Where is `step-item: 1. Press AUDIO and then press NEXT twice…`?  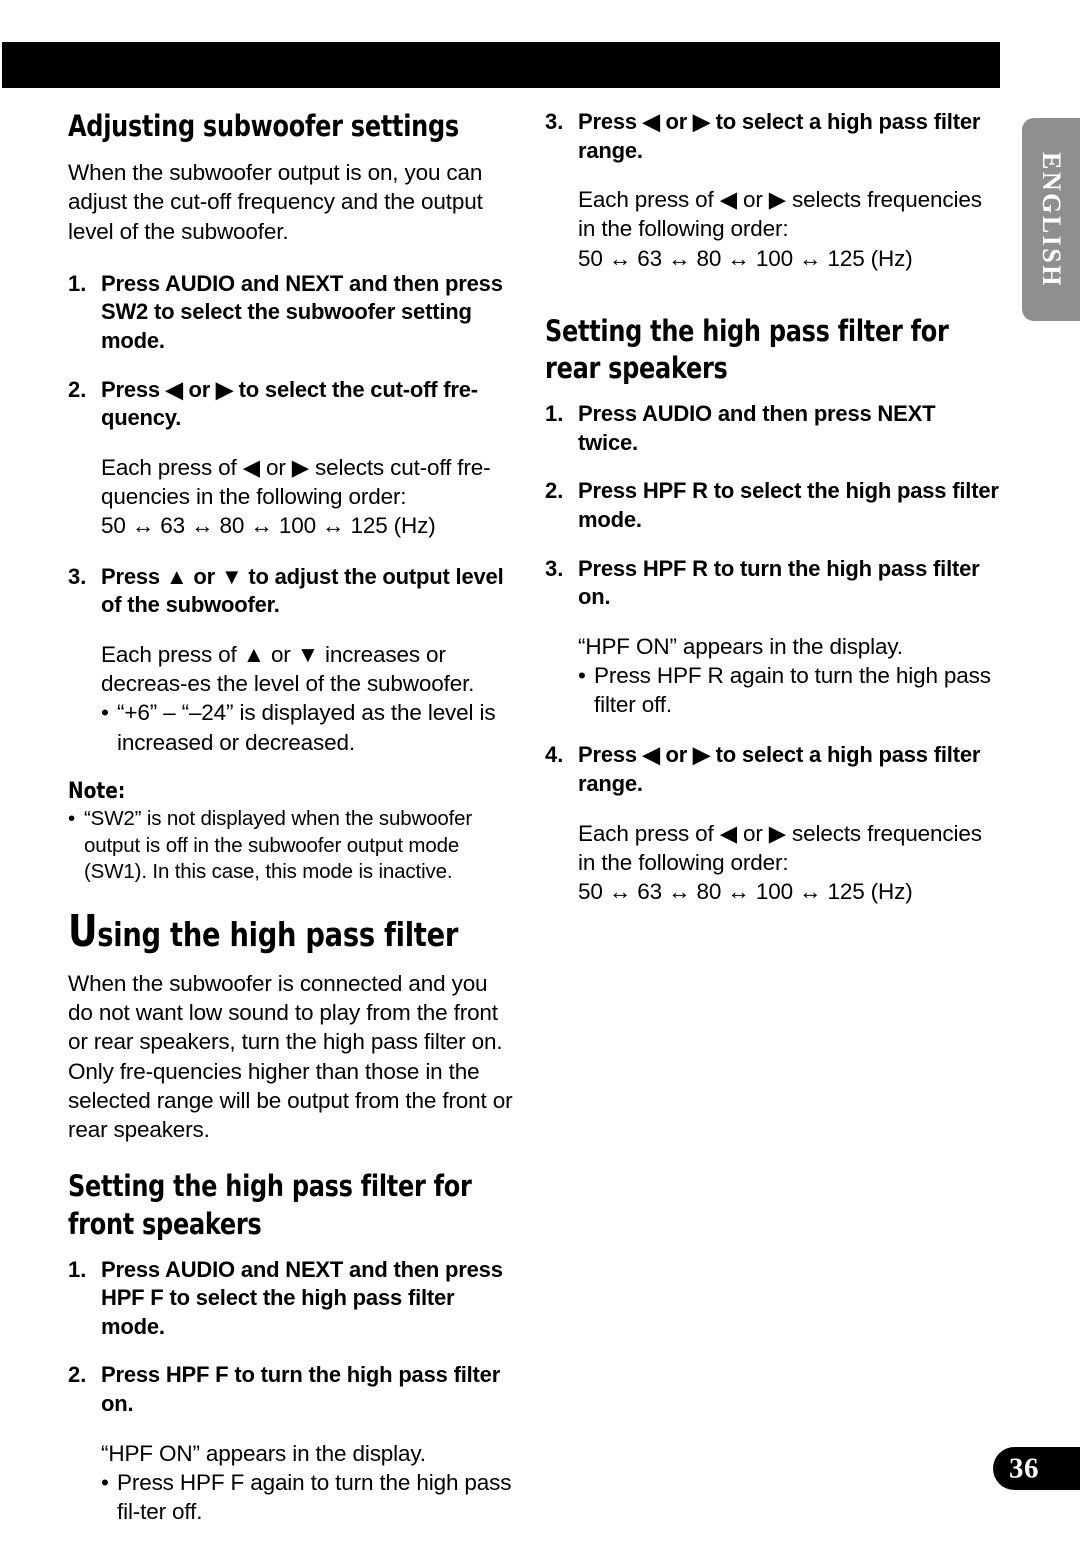 step-item: 1. Press AUDIO and then press NEXT twice… is located at coordinates (772, 428).